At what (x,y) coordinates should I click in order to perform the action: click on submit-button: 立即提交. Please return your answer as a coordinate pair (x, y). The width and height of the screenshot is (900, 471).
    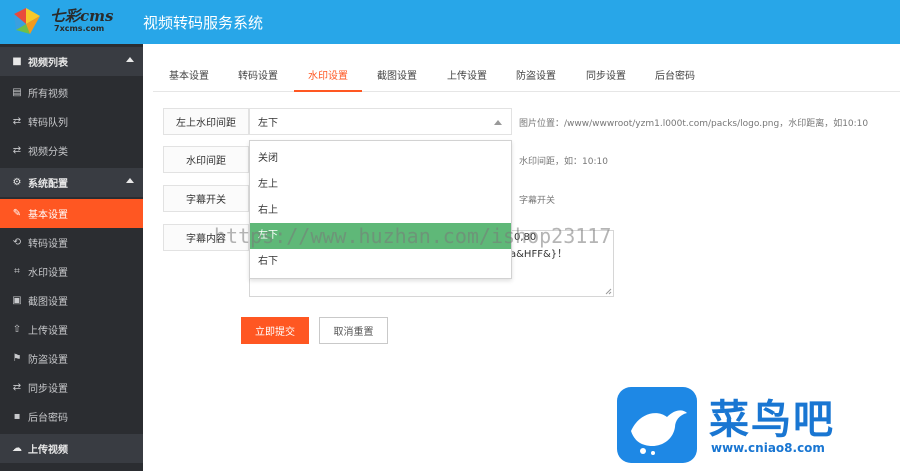
    Looking at the image, I should click on (275, 330).